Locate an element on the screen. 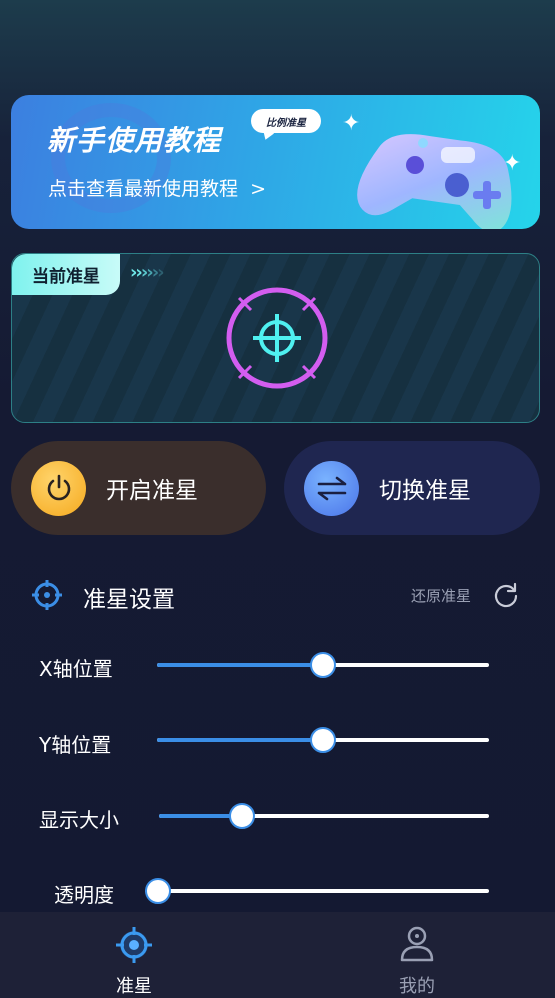 The width and height of the screenshot is (555, 998). size-slider is located at coordinates (324, 816).